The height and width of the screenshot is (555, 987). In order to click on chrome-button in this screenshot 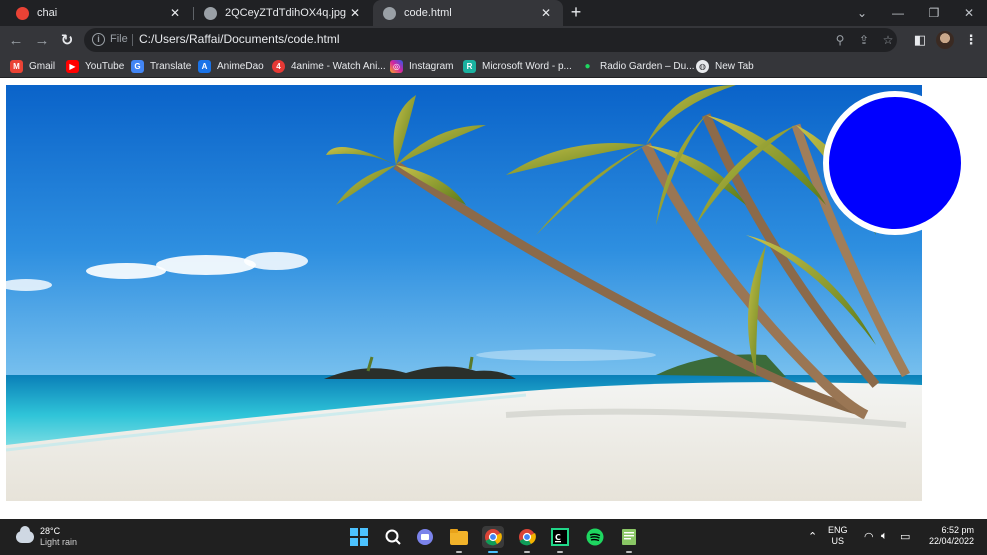, I will do `click(493, 539)`.